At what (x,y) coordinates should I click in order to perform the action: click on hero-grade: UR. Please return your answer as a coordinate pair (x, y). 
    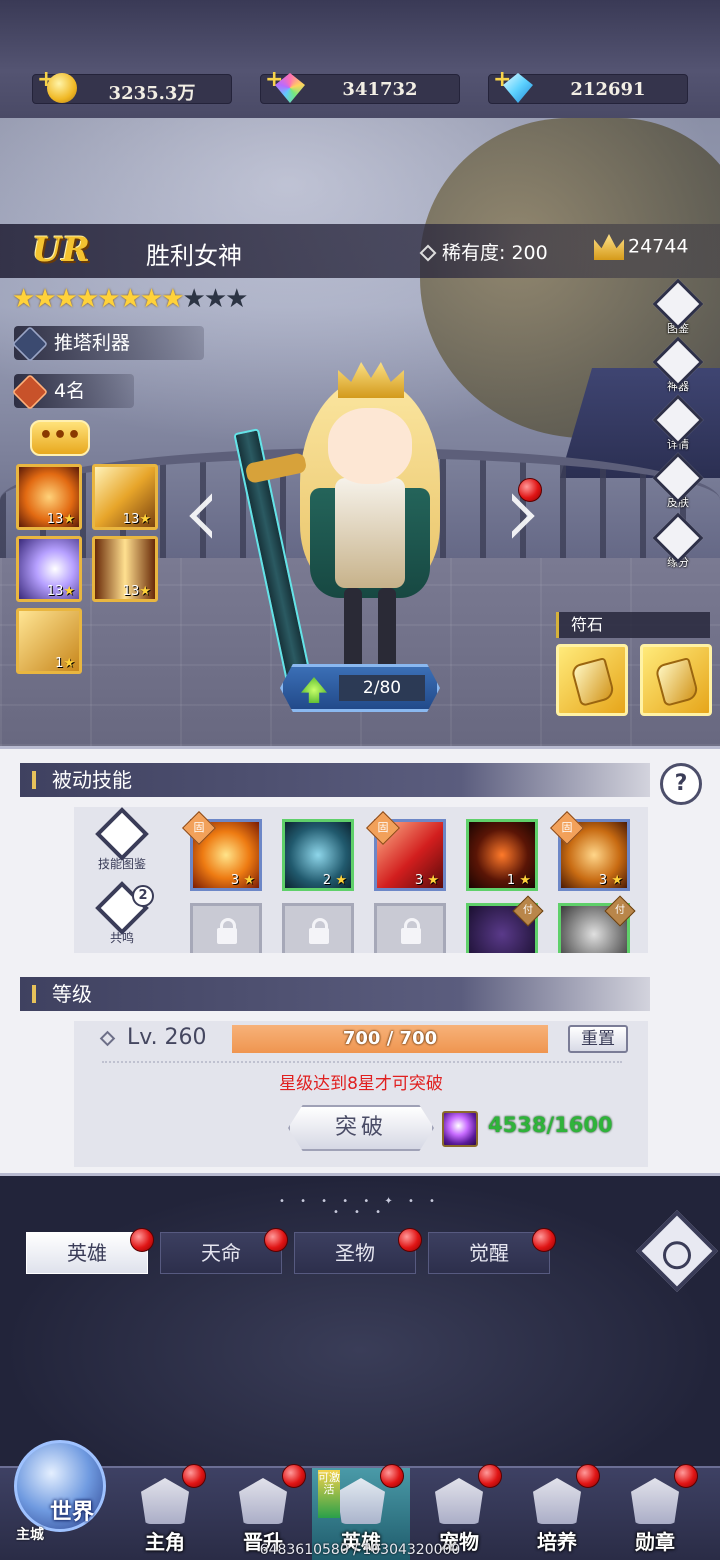
    Looking at the image, I should click on (61, 250).